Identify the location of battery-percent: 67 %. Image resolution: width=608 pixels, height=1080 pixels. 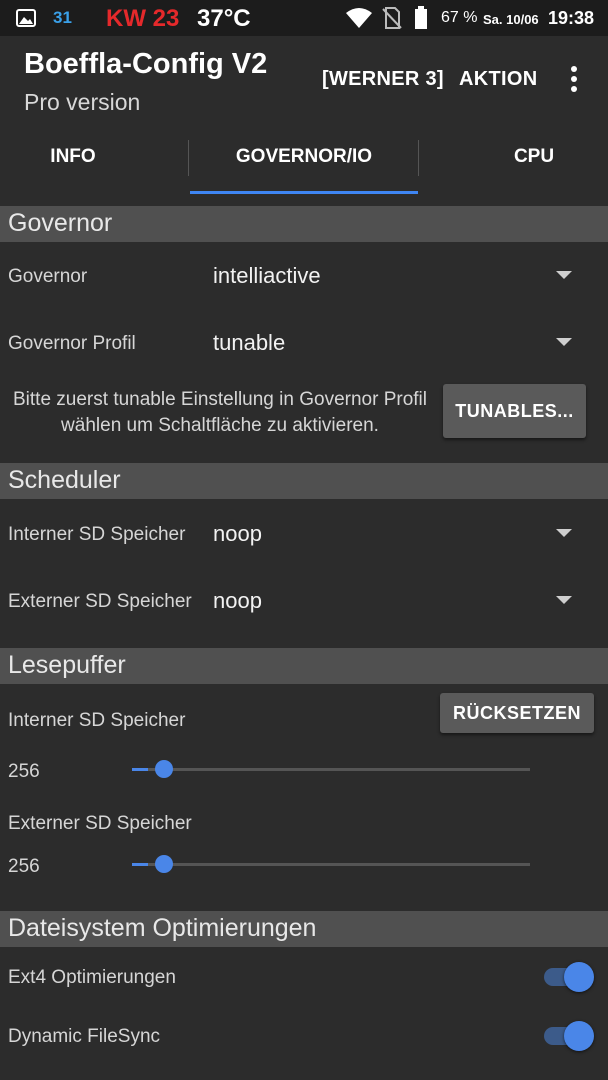
(459, 17).